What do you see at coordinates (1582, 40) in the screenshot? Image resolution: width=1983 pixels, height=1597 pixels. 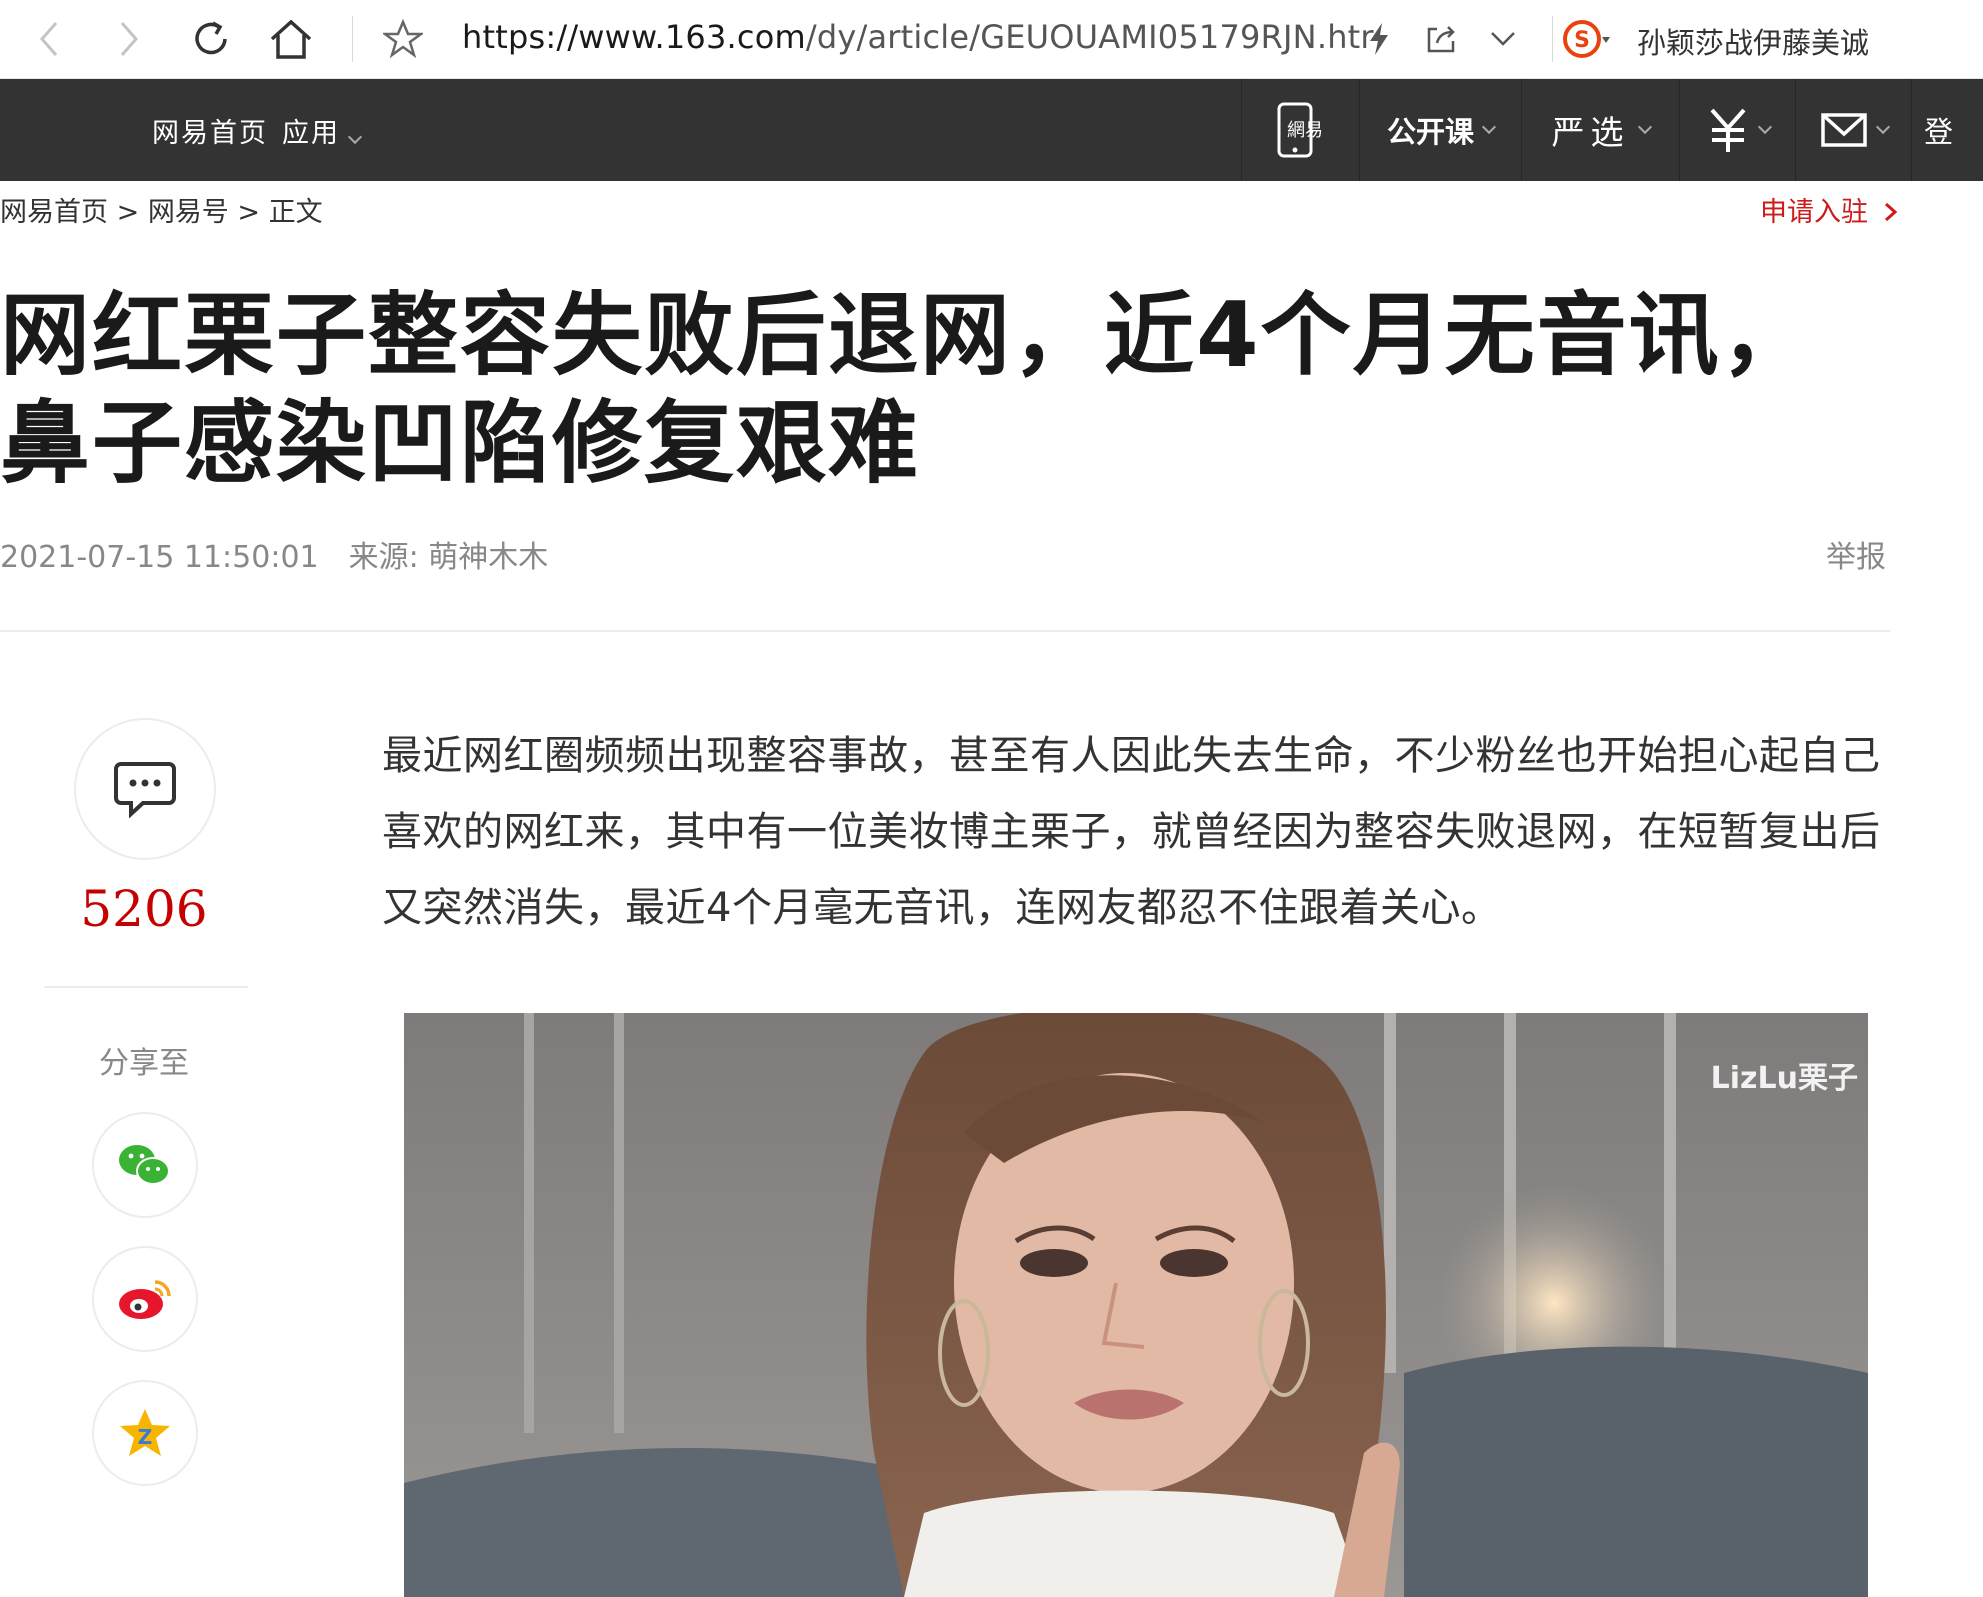 I see `svg-text: S` at bounding box center [1582, 40].